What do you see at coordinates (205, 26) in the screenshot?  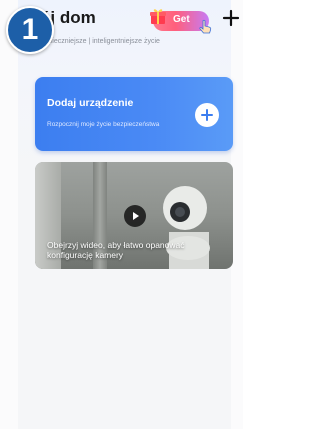 I see `hand-pointer-icon` at bounding box center [205, 26].